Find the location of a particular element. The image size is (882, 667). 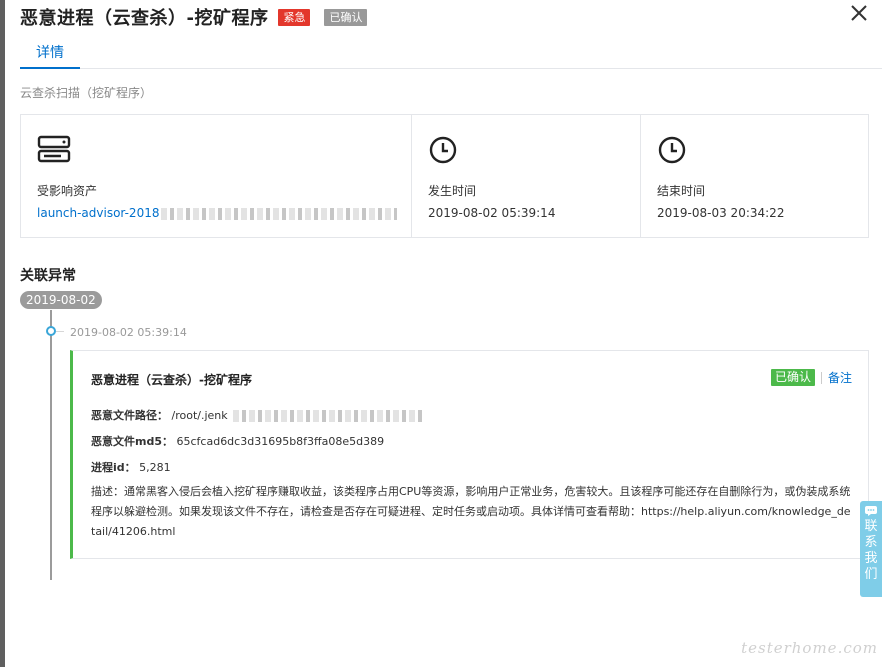

event-title: 恶意进程（云查杀）-挖矿程序 is located at coordinates (171, 380).